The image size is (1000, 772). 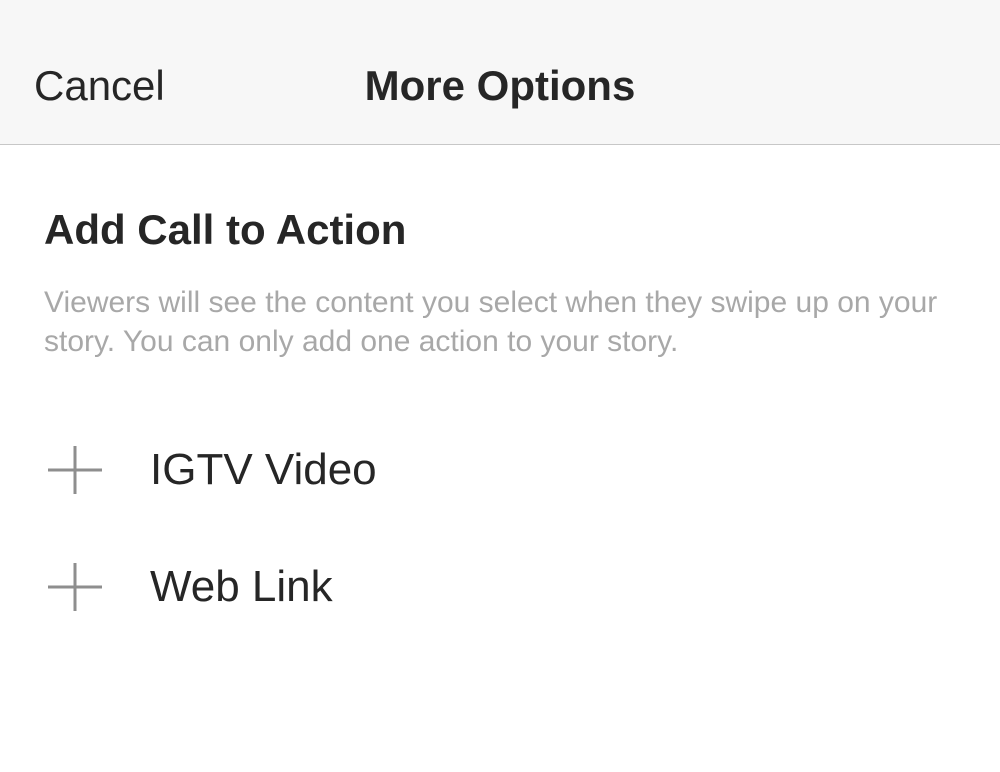 I want to click on cancel-button: Cancel, so click(x=99, y=86).